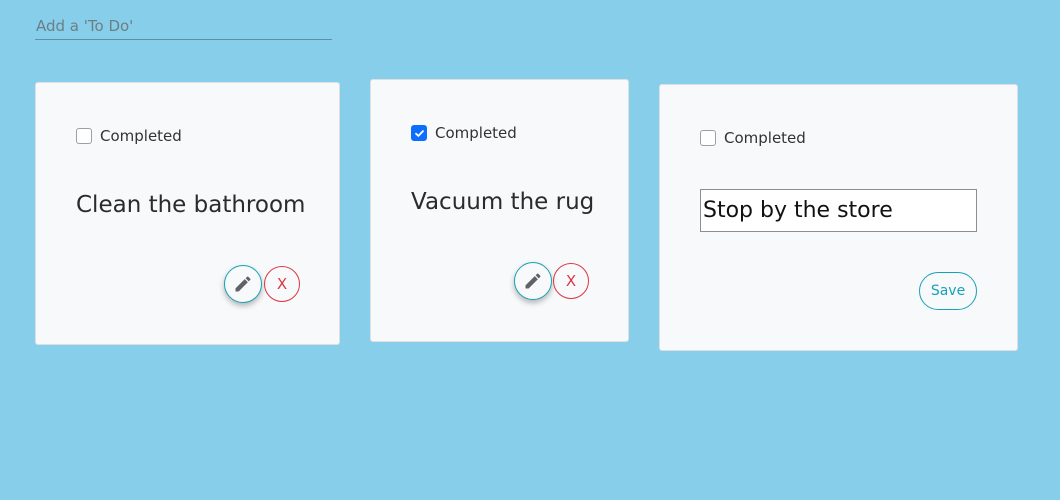 The height and width of the screenshot is (500, 1060). Describe the element at coordinates (503, 202) in the screenshot. I see `todo-text: Vacuum the rug` at that location.